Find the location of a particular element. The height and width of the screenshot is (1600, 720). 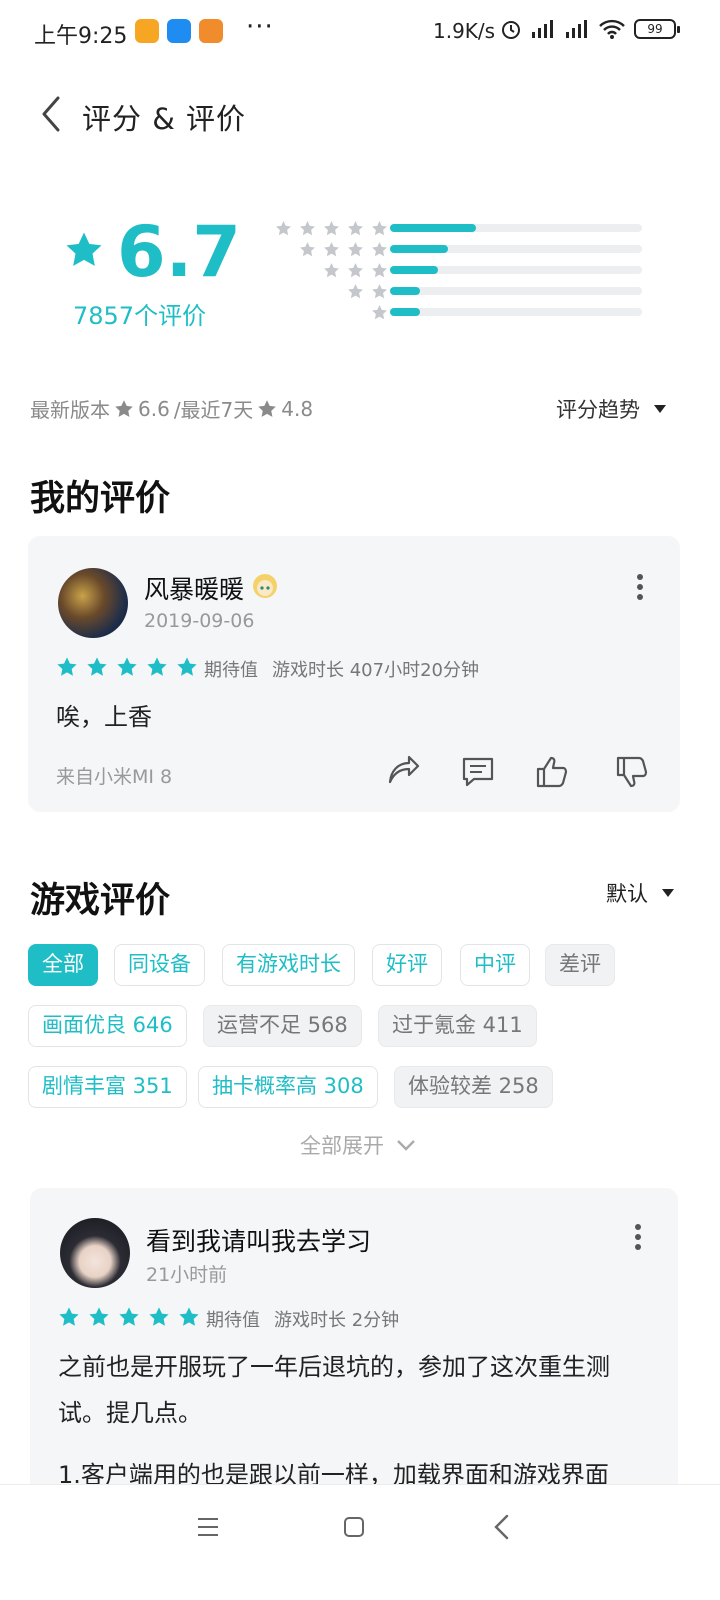

battery-icon: 99 is located at coordinates (657, 29).